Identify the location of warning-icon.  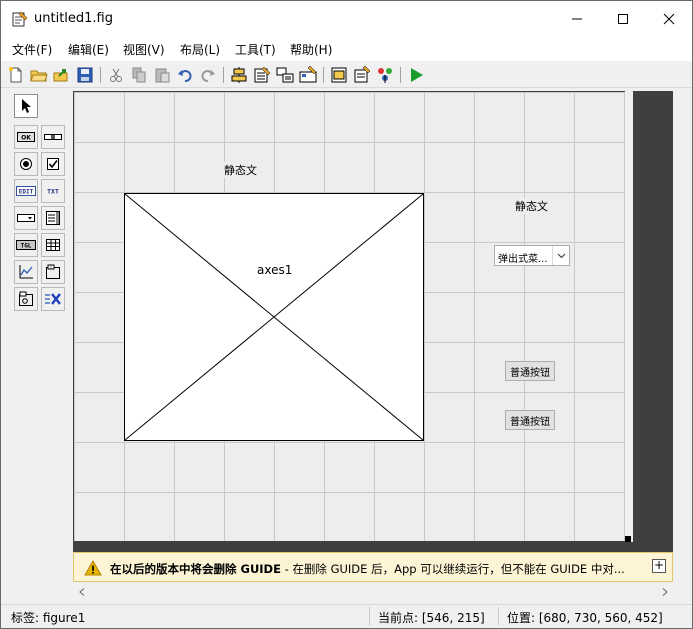
(93, 568).